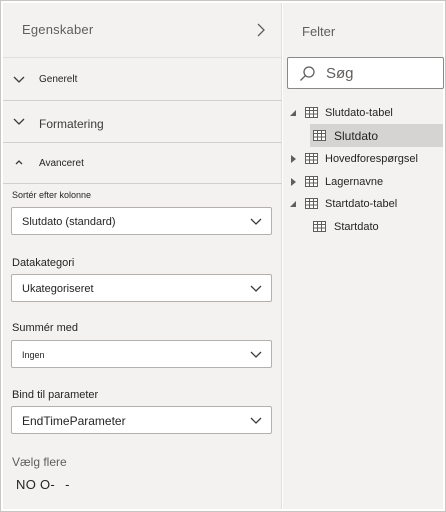 This screenshot has height=512, width=446. What do you see at coordinates (71, 124) in the screenshot?
I see `section-formatting-label: Formatering` at bounding box center [71, 124].